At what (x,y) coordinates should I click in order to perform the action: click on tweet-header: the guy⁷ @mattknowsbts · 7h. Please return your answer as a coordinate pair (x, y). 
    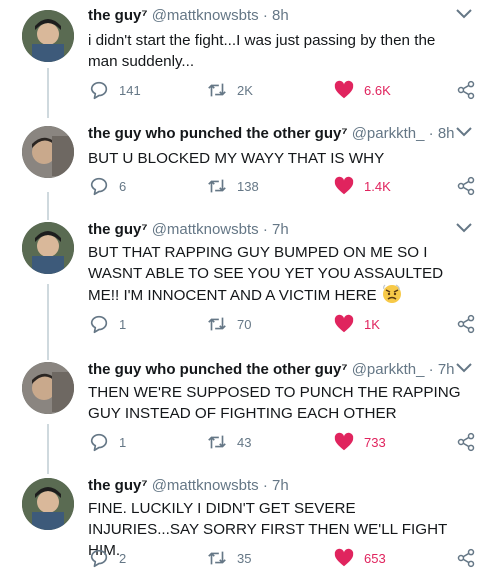
    Looking at the image, I should click on (188, 229).